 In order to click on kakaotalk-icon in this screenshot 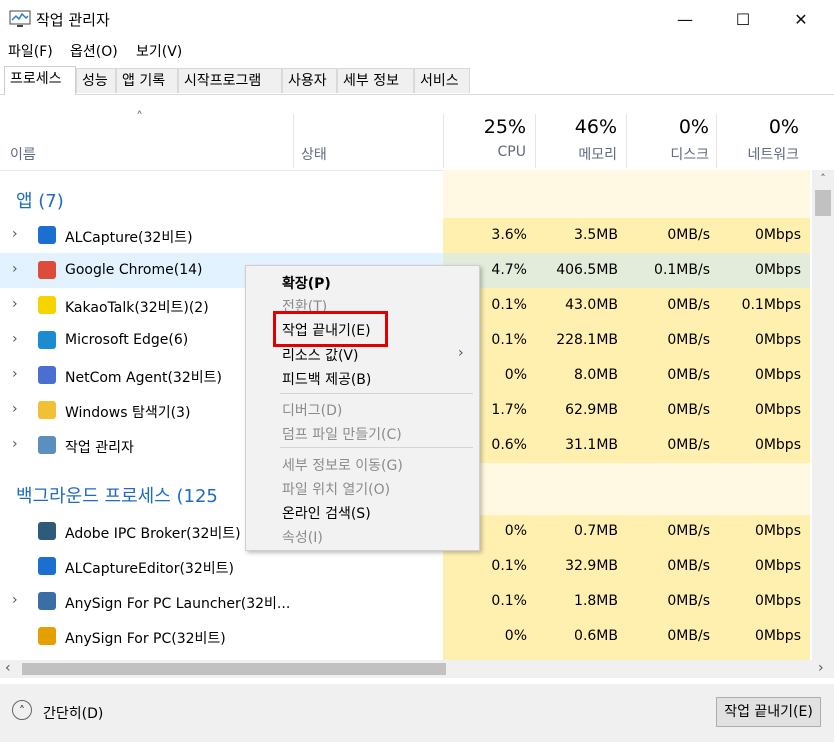, I will do `click(47, 305)`.